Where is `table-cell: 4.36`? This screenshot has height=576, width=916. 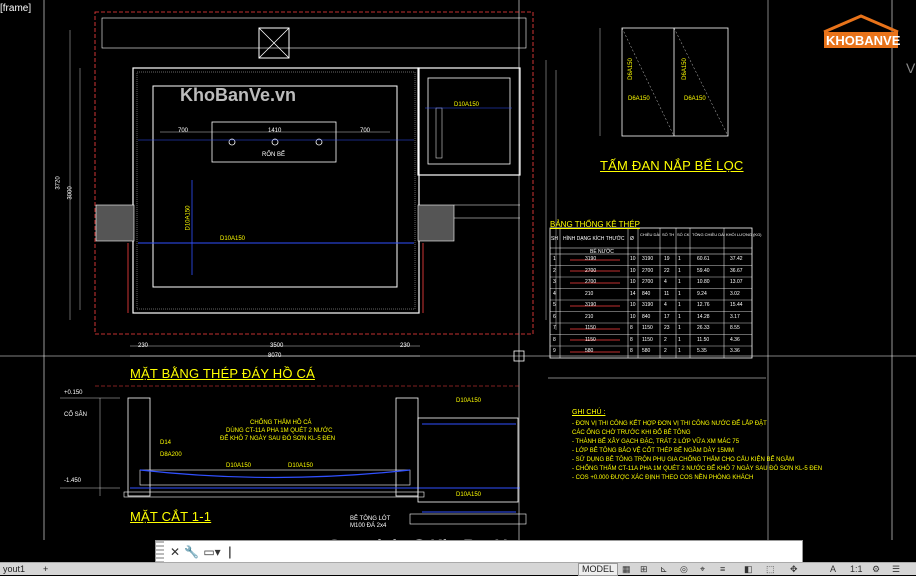 table-cell: 4.36 is located at coordinates (735, 339).